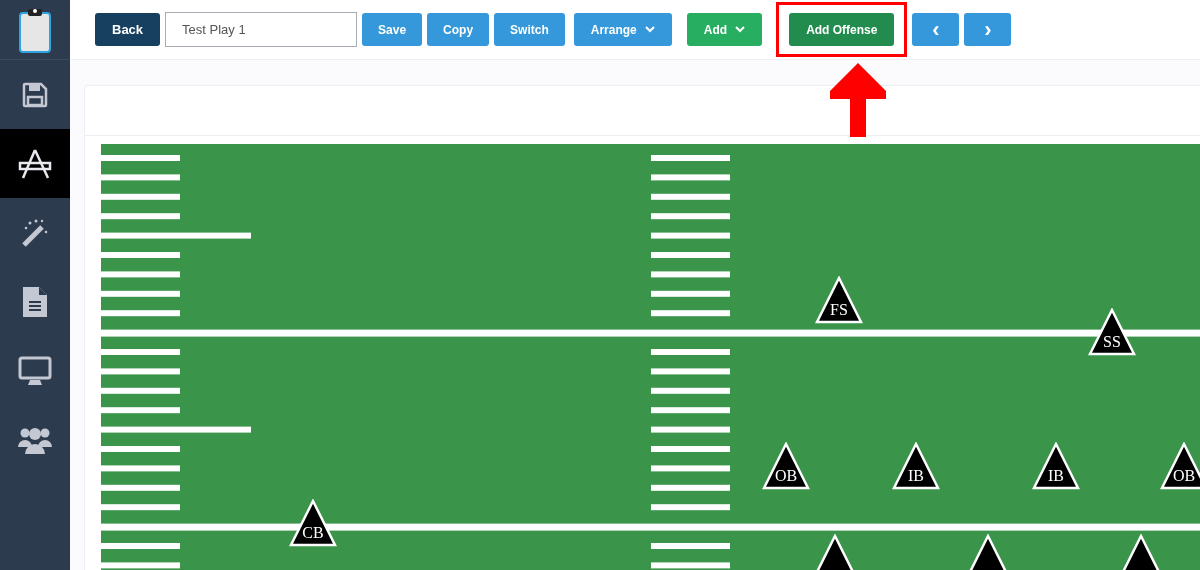 Image resolution: width=1200 pixels, height=570 pixels. I want to click on play-name-field: Test Play 1, so click(261, 29).